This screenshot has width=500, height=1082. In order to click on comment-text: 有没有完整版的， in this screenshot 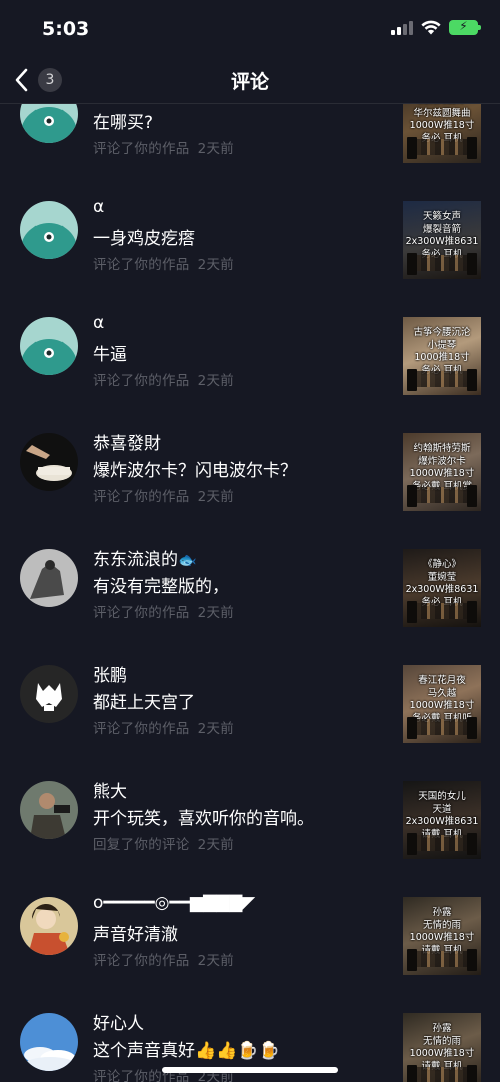, I will do `click(161, 587)`.